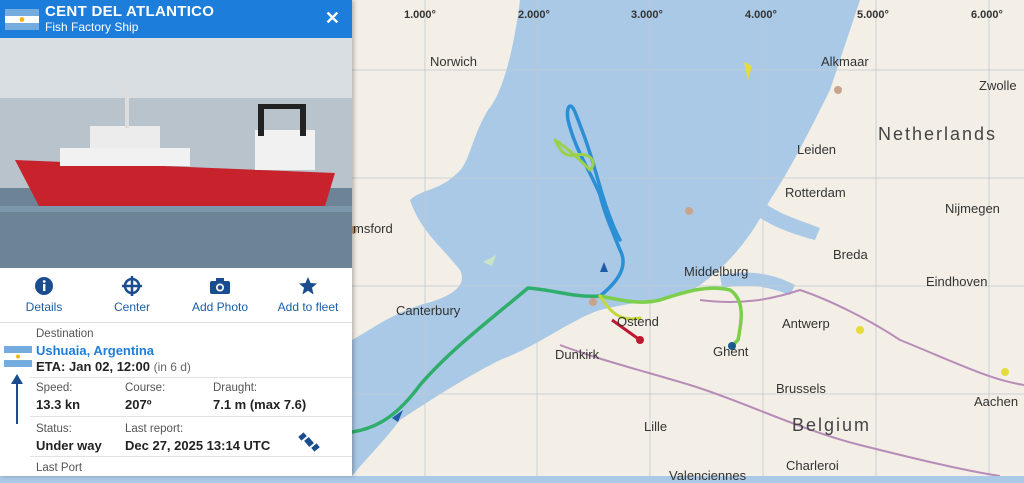  I want to click on details-button: Details, so click(44, 295).